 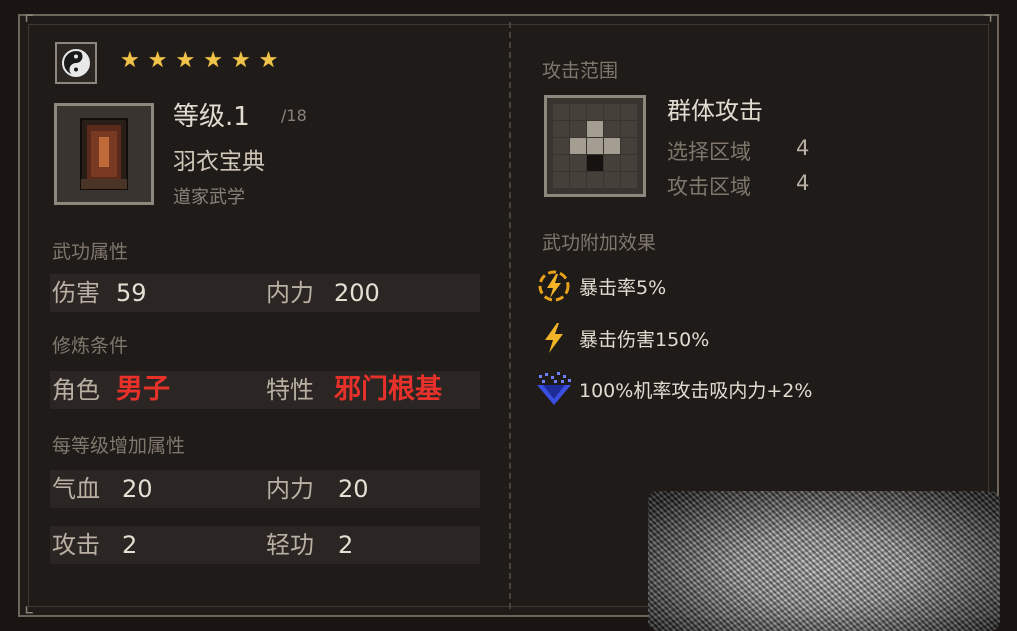 What do you see at coordinates (294, 115) in the screenshot?
I see `skill-level-max: /18` at bounding box center [294, 115].